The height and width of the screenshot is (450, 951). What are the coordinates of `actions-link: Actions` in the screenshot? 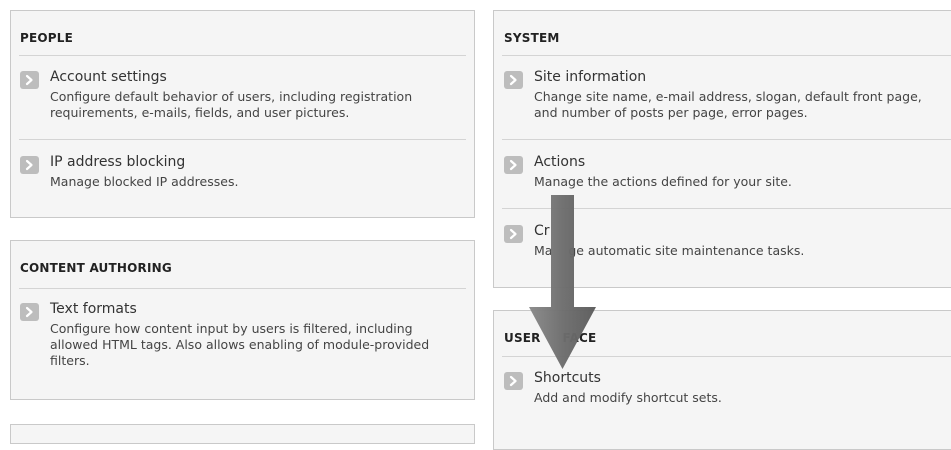 It's located at (559, 162).